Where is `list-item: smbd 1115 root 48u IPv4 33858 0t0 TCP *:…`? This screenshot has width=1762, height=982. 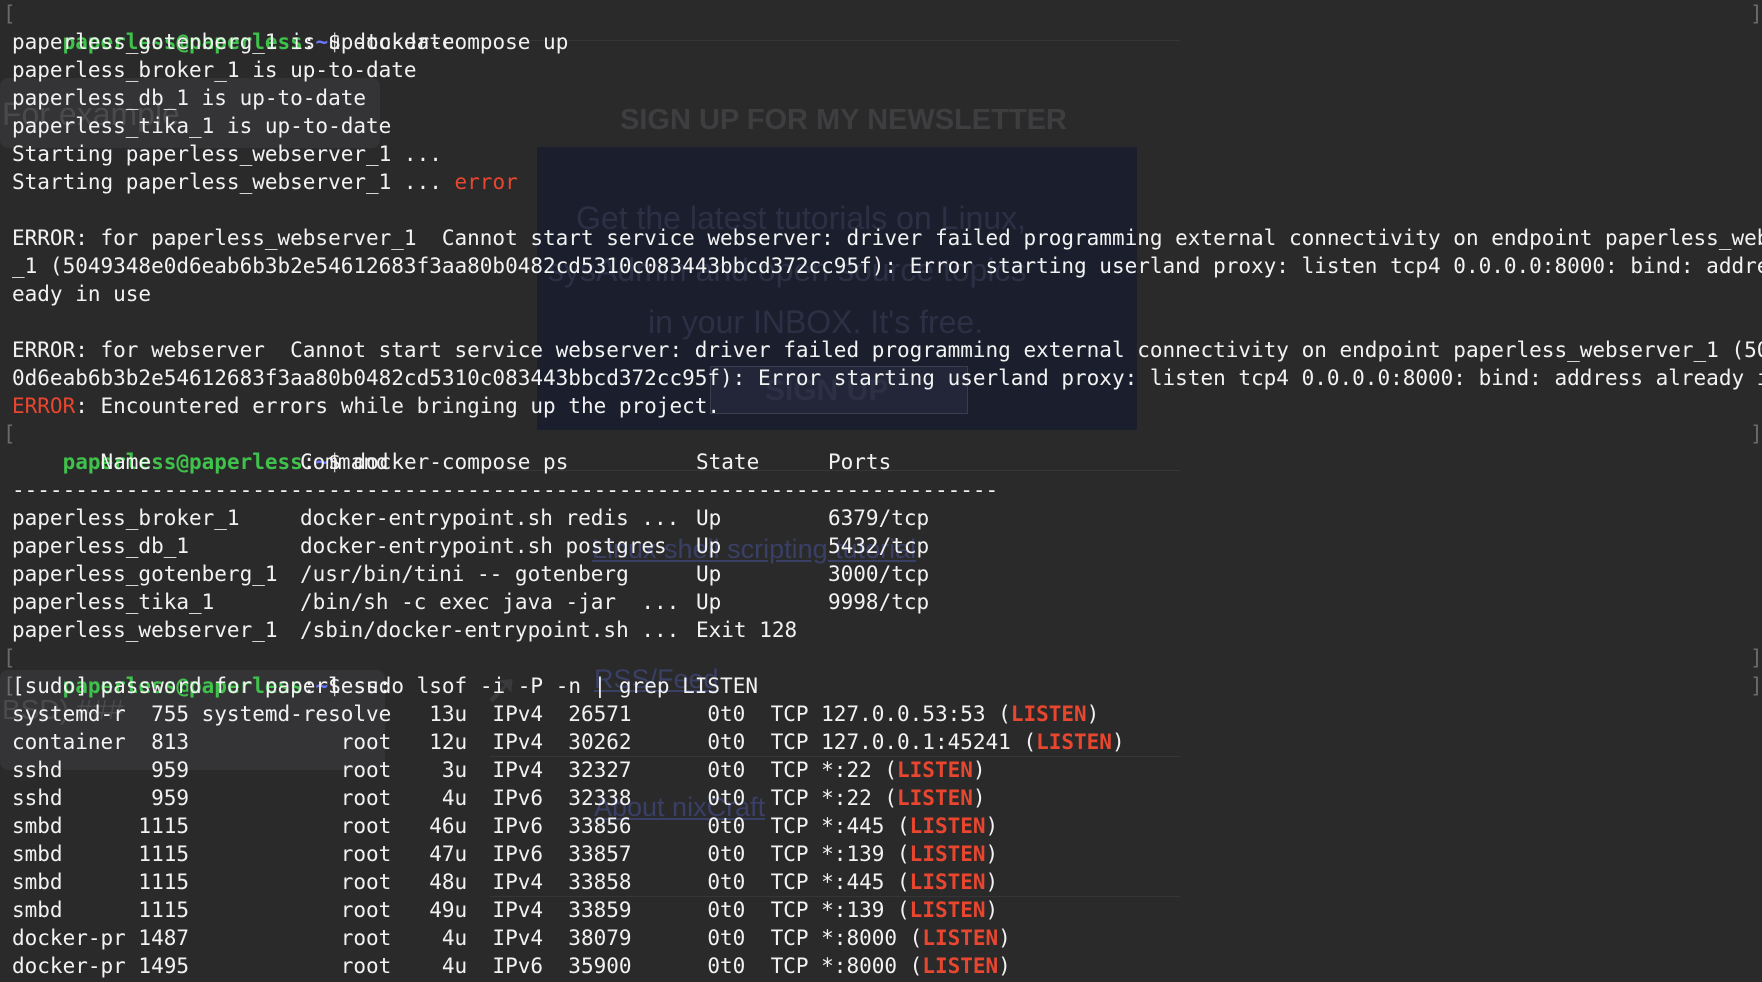
list-item: smbd 1115 root 48u IPv4 33858 0t0 TCP *:… is located at coordinates (505, 882).